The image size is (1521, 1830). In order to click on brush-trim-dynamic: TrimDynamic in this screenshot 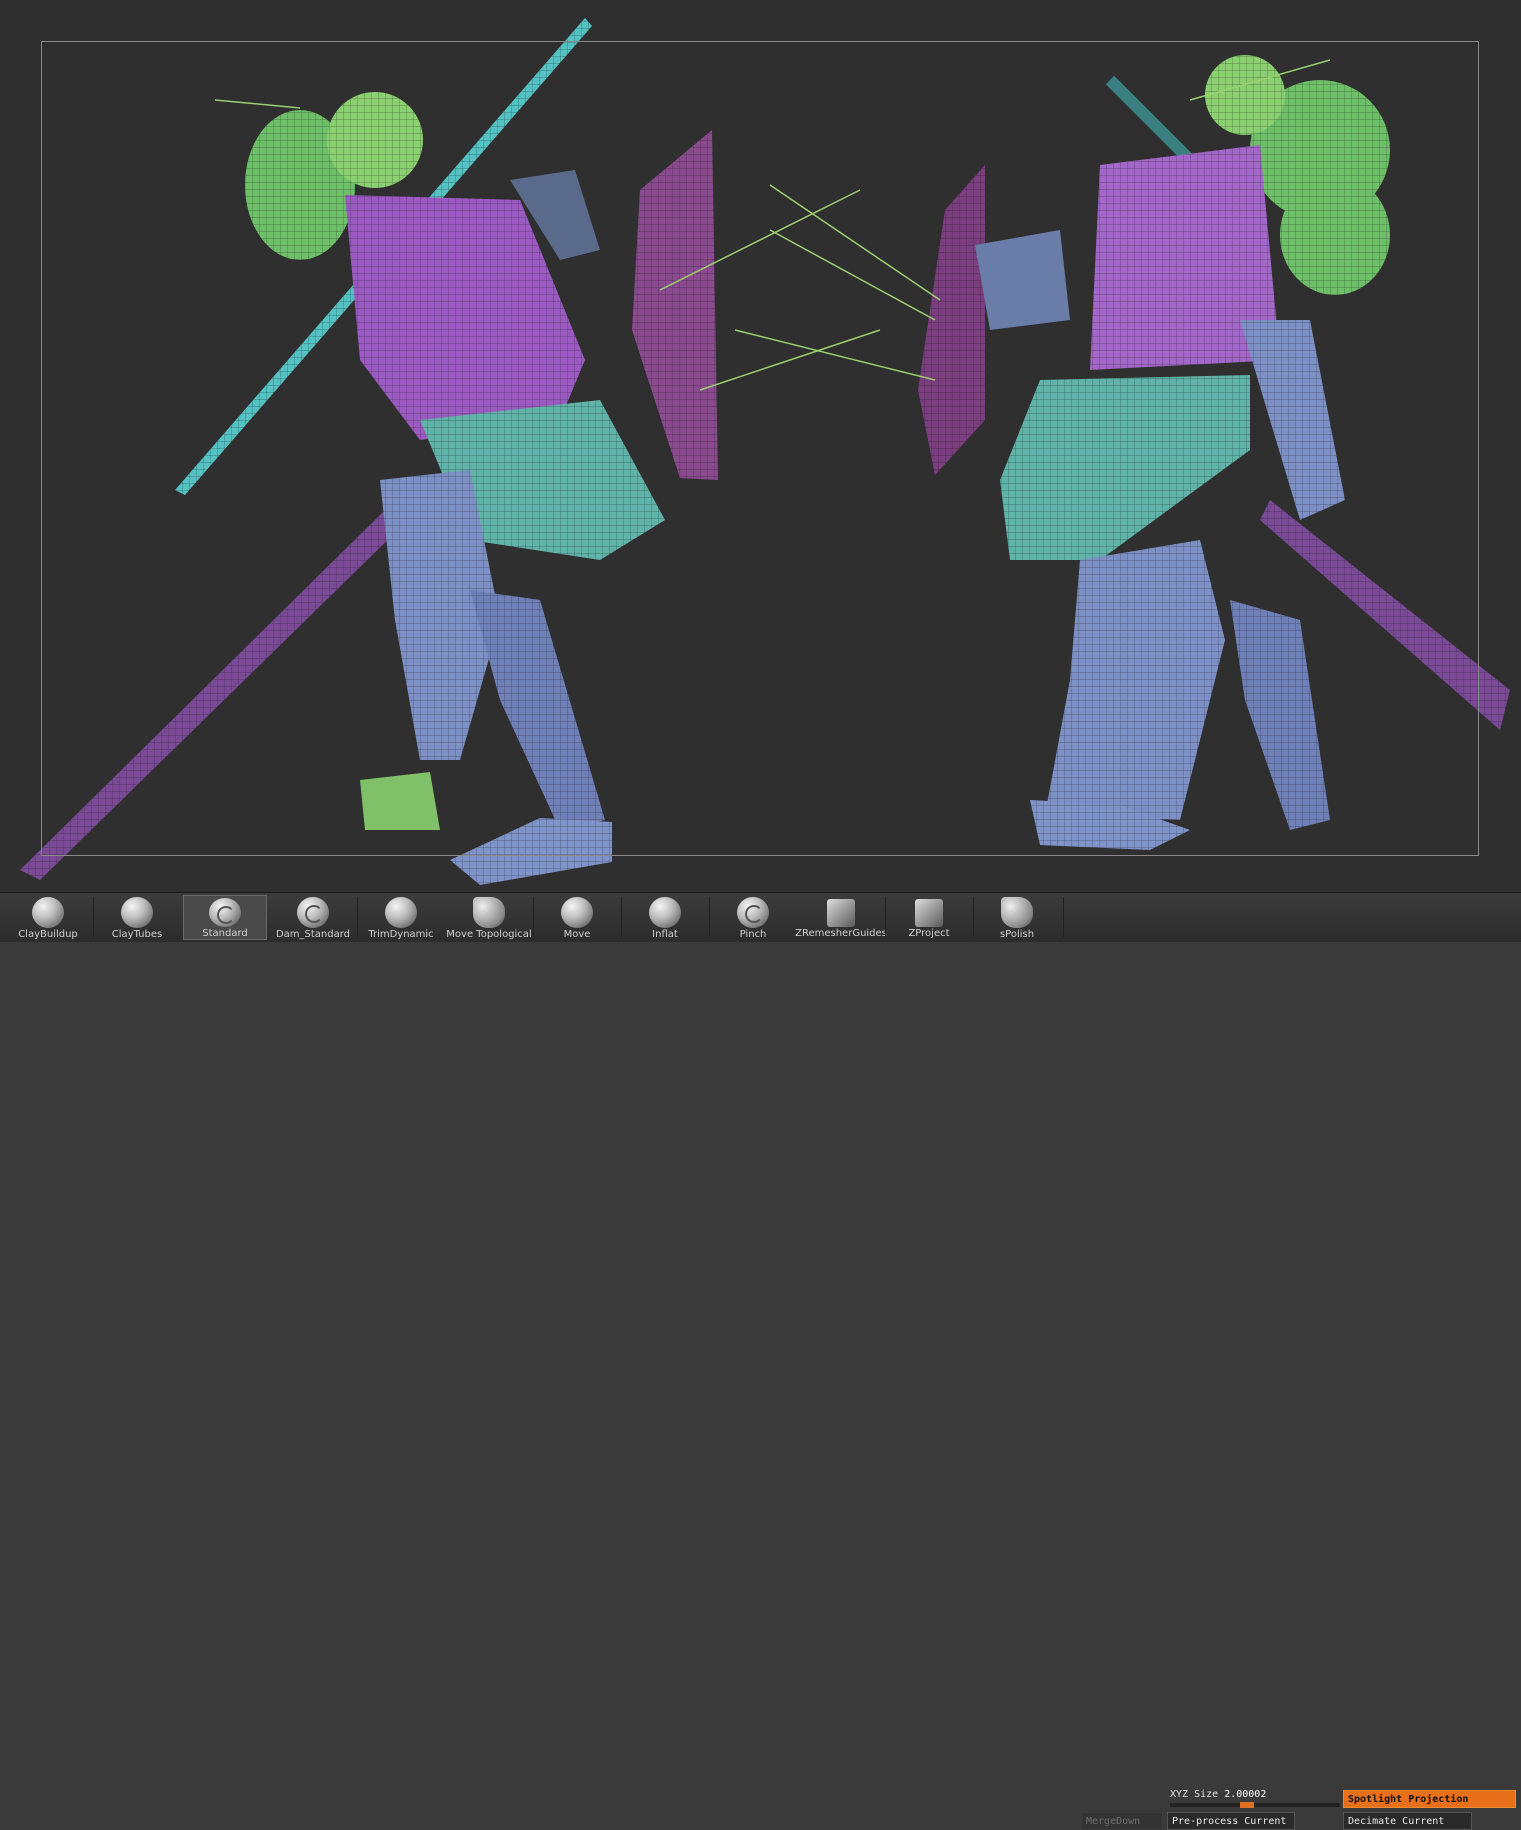, I will do `click(401, 917)`.